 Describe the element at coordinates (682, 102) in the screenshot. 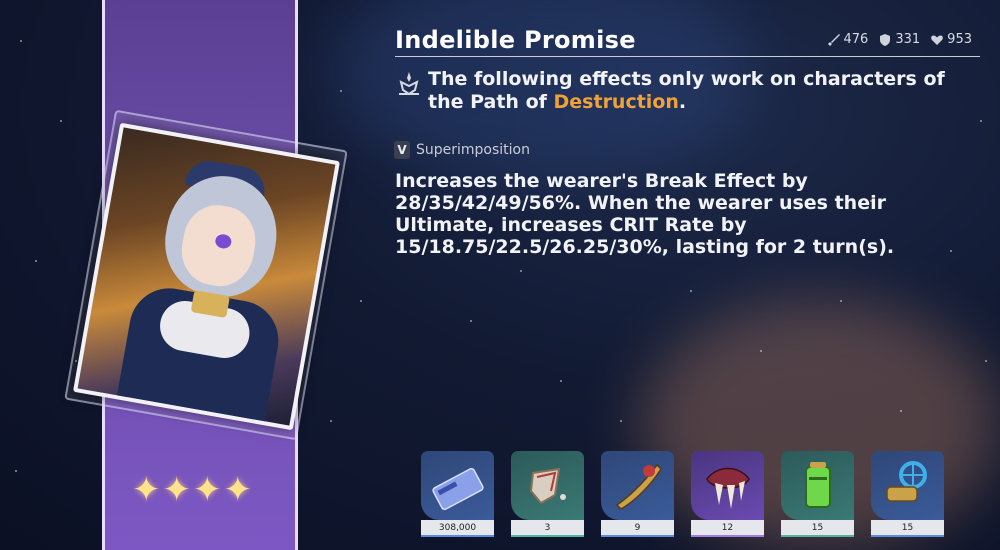

I see `path-notice-suffix: .` at that location.